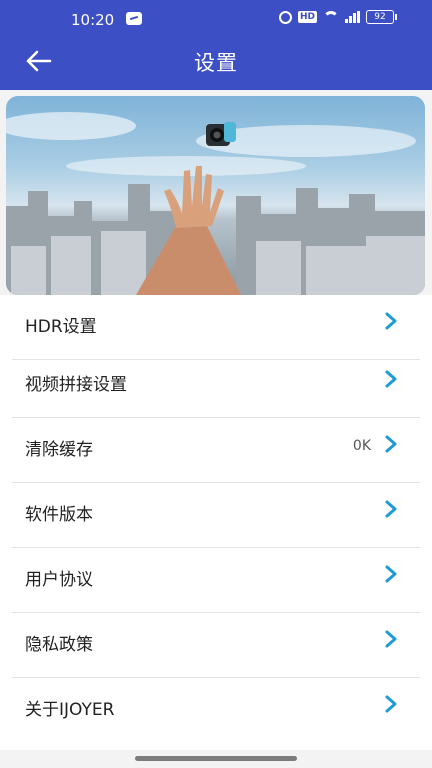 This screenshot has width=432, height=768. What do you see at coordinates (381, 17) in the screenshot?
I see `battery-icon: 92` at bounding box center [381, 17].